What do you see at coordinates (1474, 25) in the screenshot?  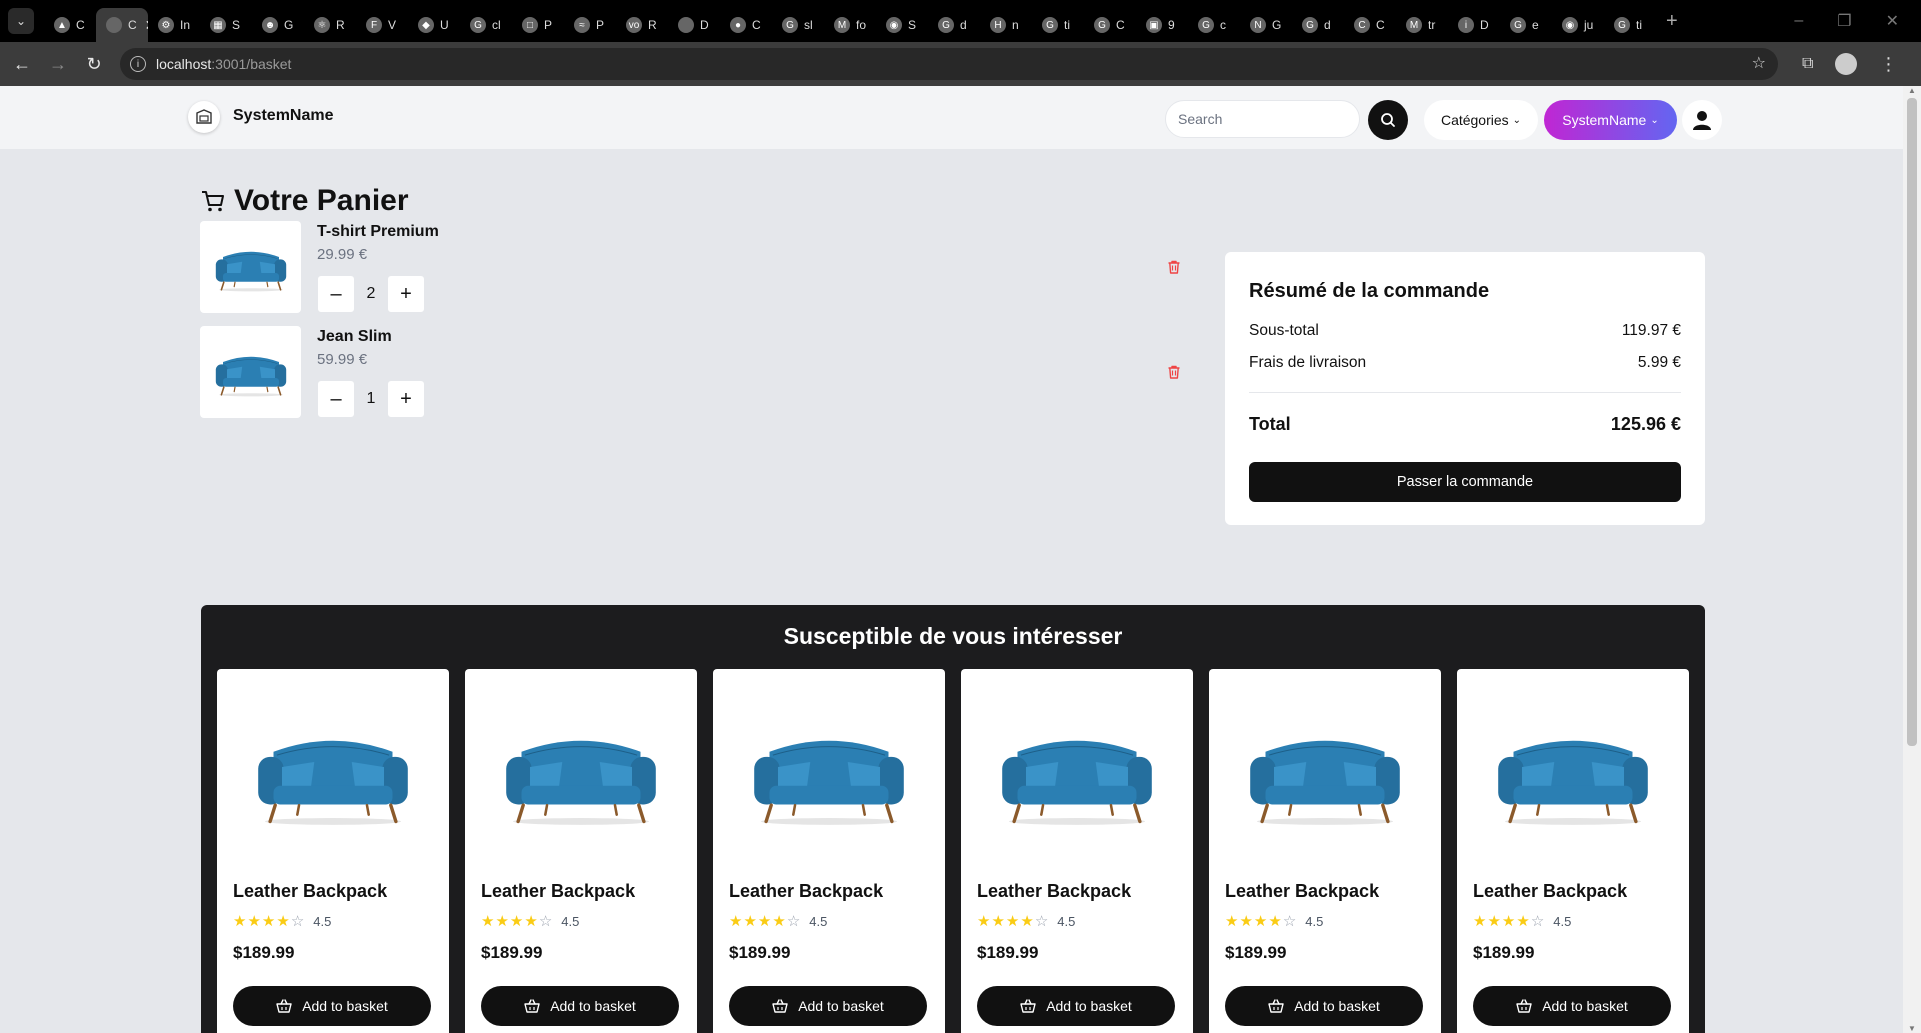 I see `browser-tab: iD` at bounding box center [1474, 25].